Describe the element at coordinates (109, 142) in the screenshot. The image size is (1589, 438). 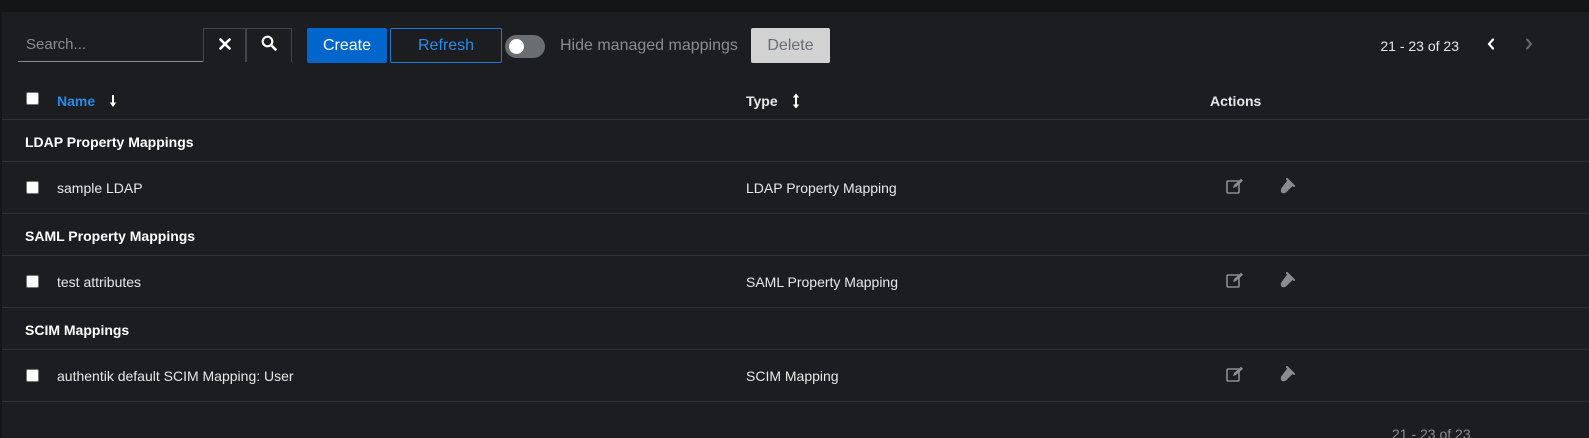
I see `group-title: LDAP Property Mappings` at that location.